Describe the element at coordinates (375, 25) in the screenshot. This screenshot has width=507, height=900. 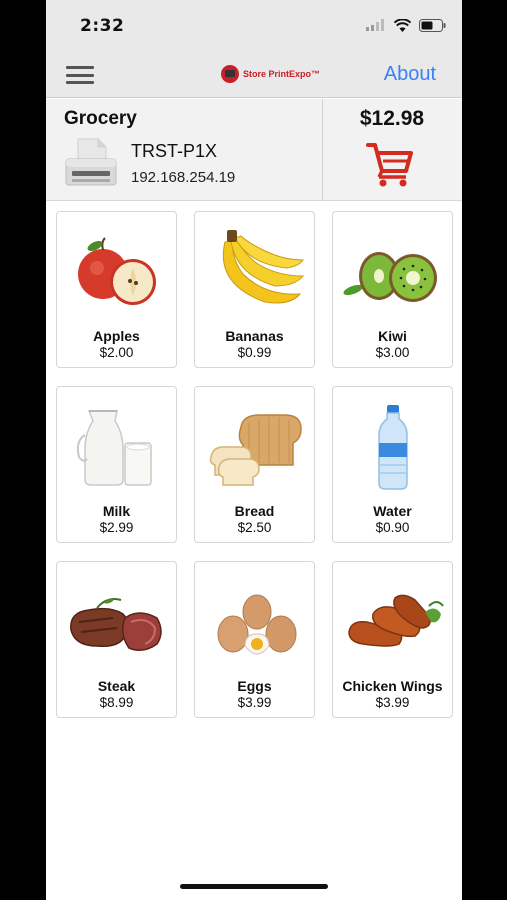
I see `cellular-signal-icon` at that location.